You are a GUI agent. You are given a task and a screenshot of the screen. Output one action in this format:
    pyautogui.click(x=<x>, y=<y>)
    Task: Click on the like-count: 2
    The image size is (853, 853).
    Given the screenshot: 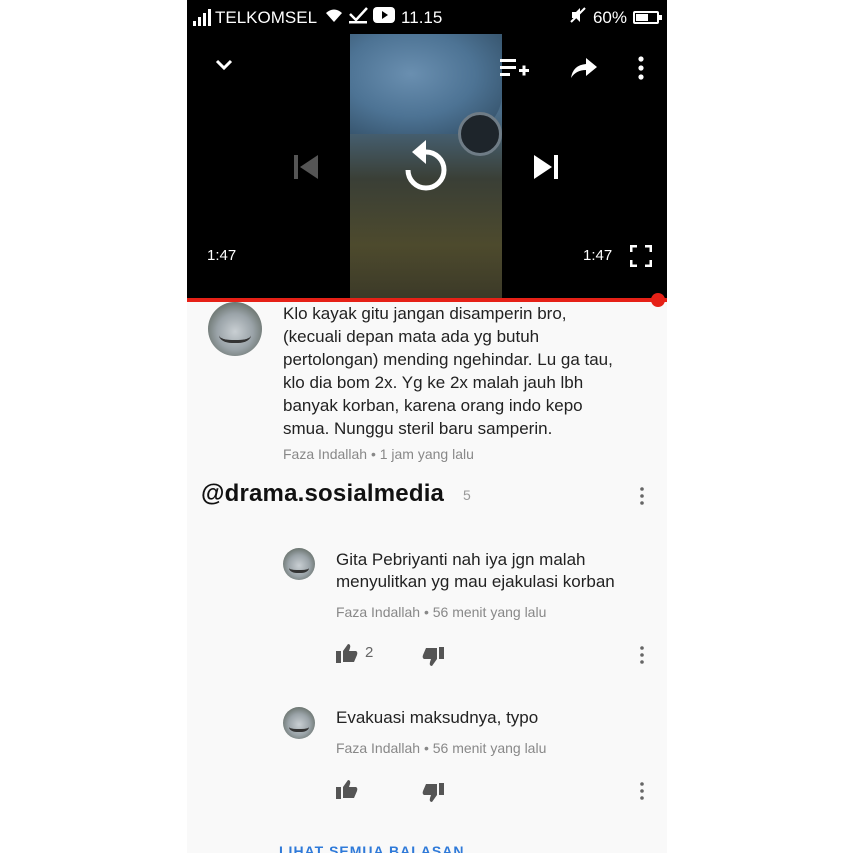 What is the action you would take?
    pyautogui.click(x=369, y=652)
    